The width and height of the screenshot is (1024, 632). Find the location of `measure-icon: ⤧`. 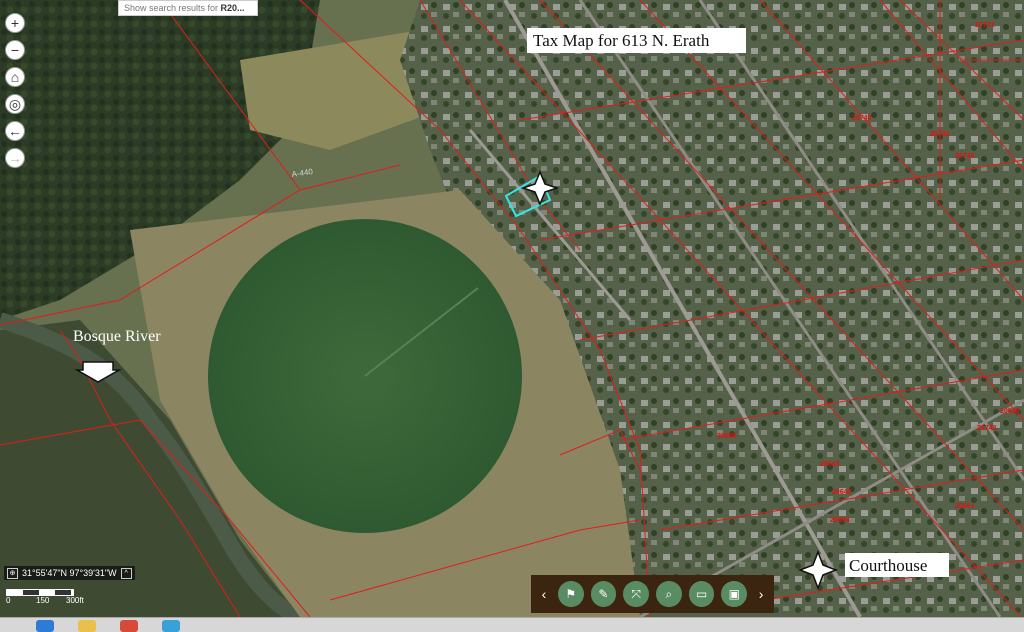

measure-icon: ⤧ is located at coordinates (636, 593).